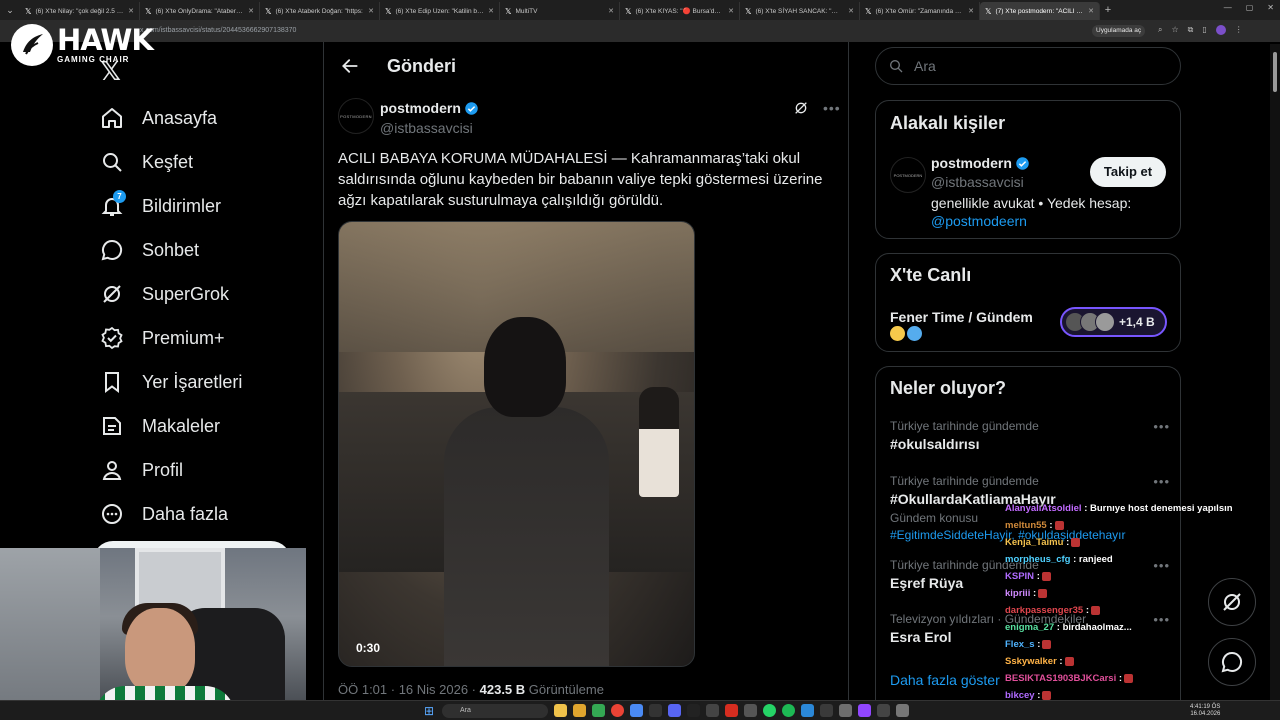  I want to click on author-name: postmodern, so click(429, 108).